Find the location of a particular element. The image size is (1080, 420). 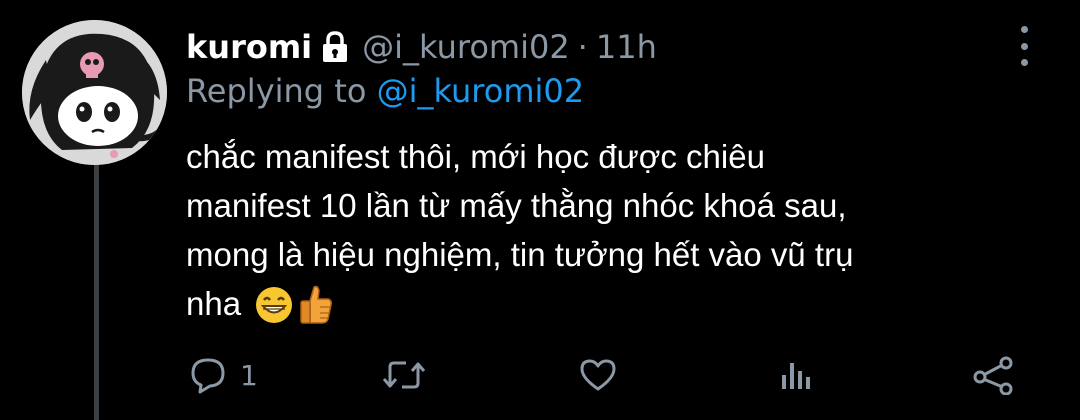

tweet-text-line: chắc manifest thôi, mới học được chiêu is located at coordinates (475, 156).